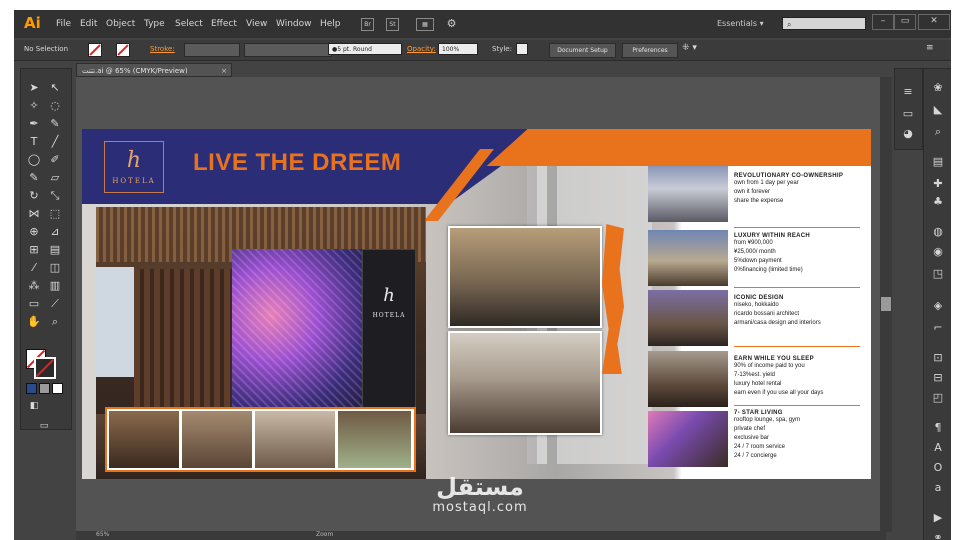 Image resolution: width=960 pixels, height=540 pixels. What do you see at coordinates (908, 134) in the screenshot?
I see `color-guide-icon: ◕` at bounding box center [908, 134].